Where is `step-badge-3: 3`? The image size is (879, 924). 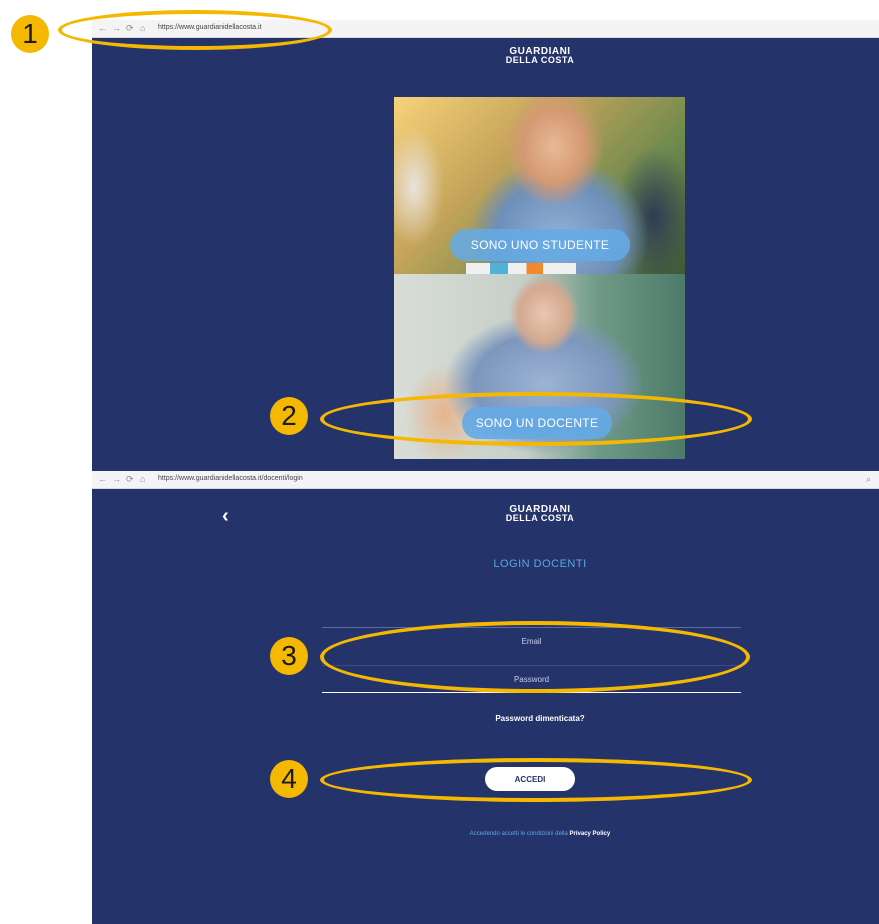 step-badge-3: 3 is located at coordinates (289, 656).